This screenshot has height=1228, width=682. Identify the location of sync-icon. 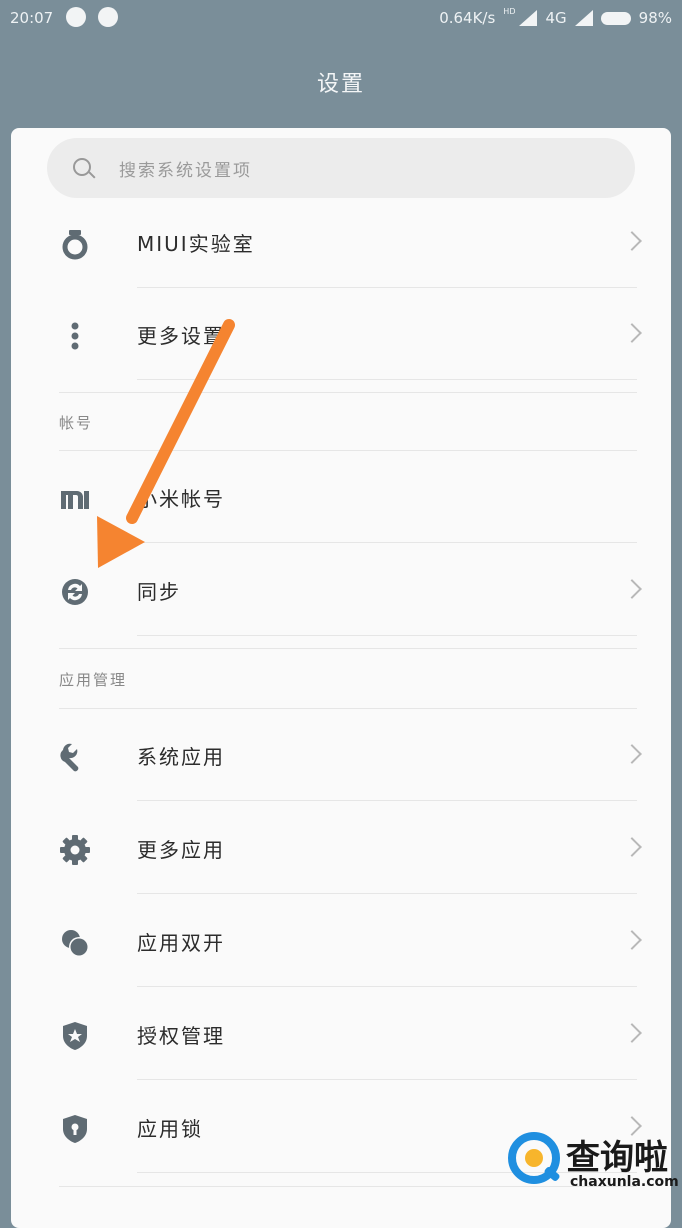
(75, 592).